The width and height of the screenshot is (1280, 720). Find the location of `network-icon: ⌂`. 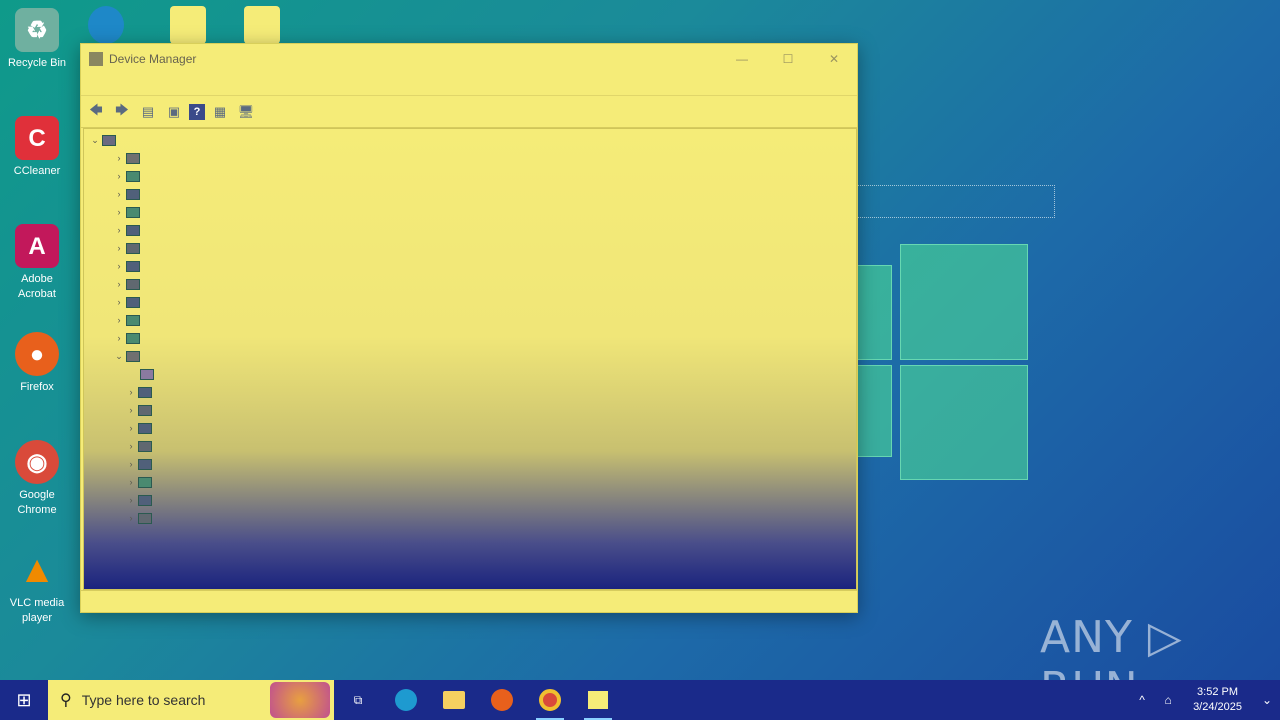

network-icon: ⌂ is located at coordinates (1168, 700).